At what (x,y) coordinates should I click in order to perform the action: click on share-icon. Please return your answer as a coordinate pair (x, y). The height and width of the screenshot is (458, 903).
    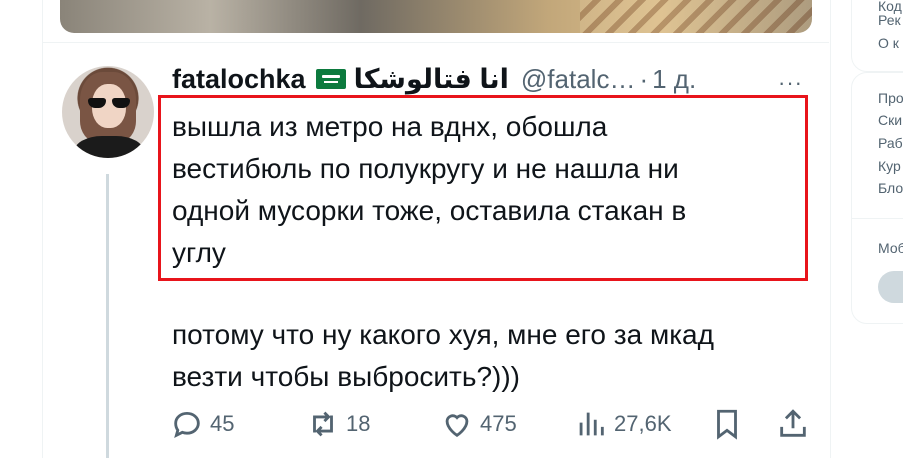
    Looking at the image, I should click on (793, 423).